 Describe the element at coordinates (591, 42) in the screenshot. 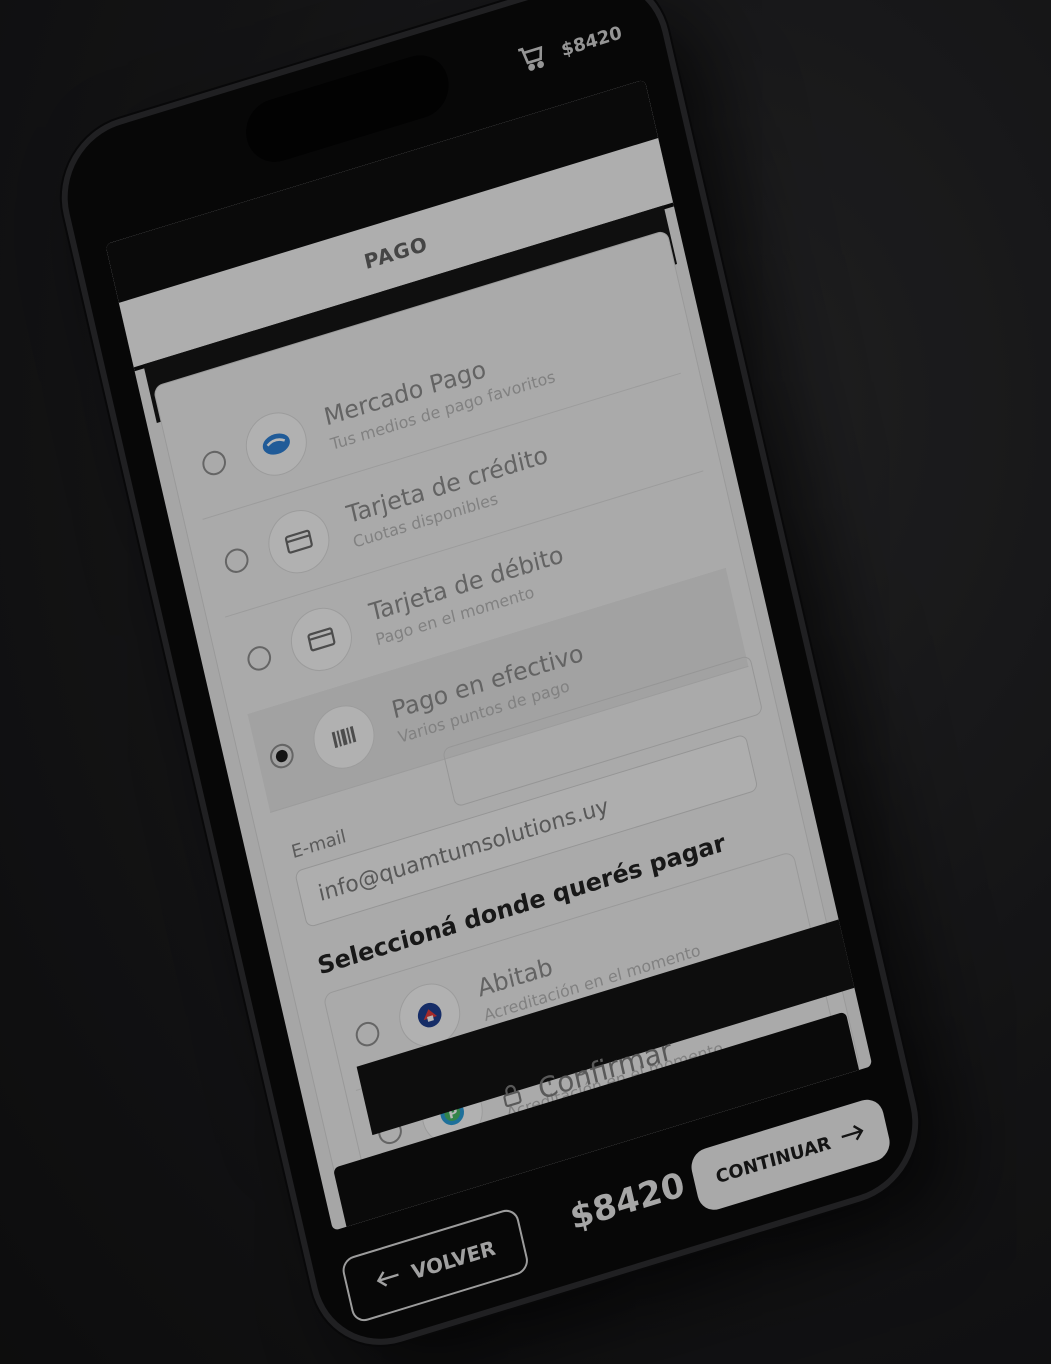

I see `cart-total: $8420` at that location.